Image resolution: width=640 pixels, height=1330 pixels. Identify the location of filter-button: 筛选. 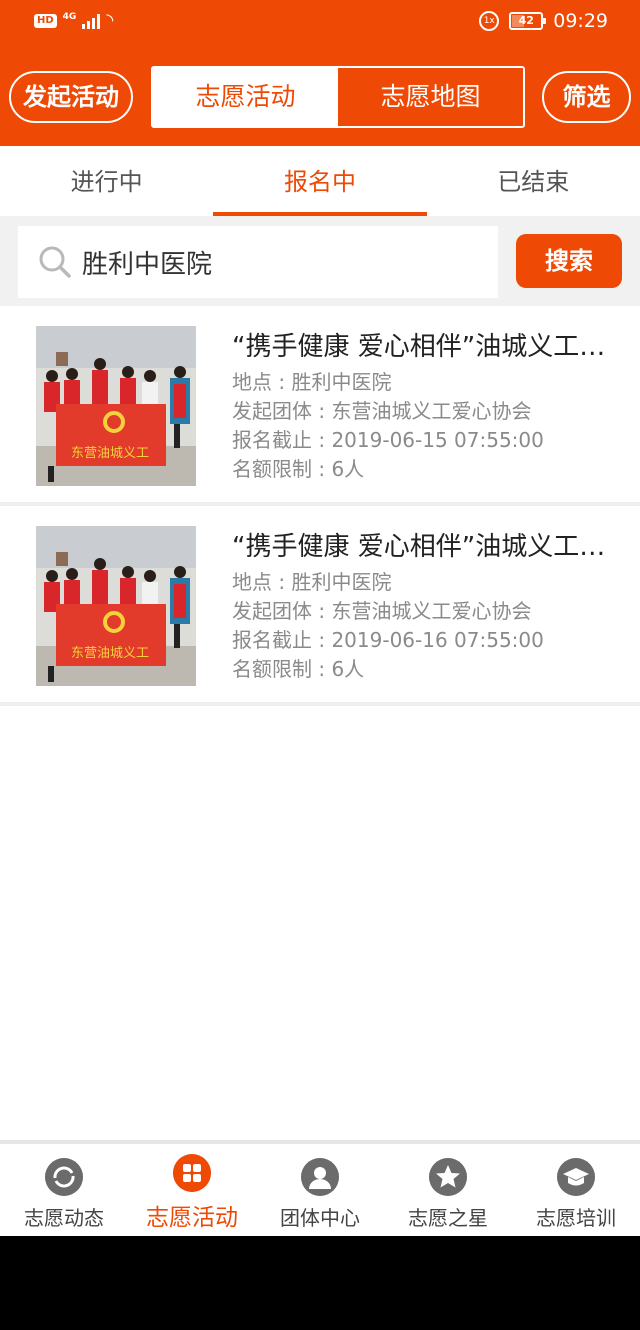
(586, 97).